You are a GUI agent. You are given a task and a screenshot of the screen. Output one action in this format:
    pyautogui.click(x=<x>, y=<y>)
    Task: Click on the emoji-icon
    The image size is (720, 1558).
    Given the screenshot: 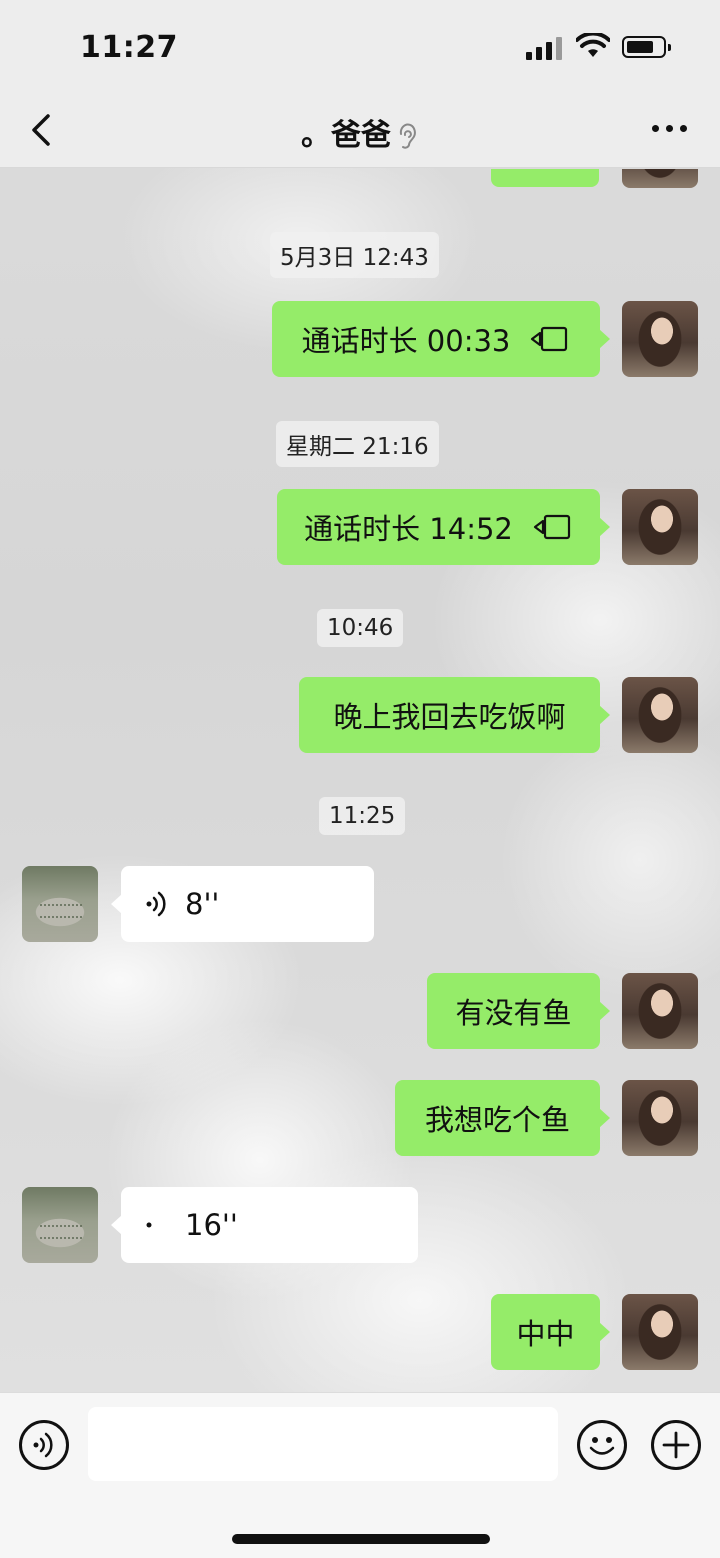 What is the action you would take?
    pyautogui.click(x=602, y=1446)
    